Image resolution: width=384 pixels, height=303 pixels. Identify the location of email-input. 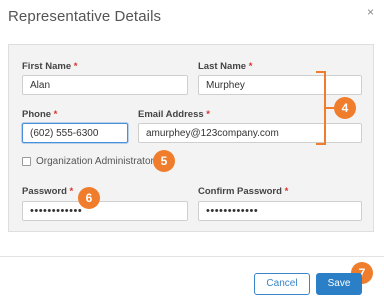
(250, 133).